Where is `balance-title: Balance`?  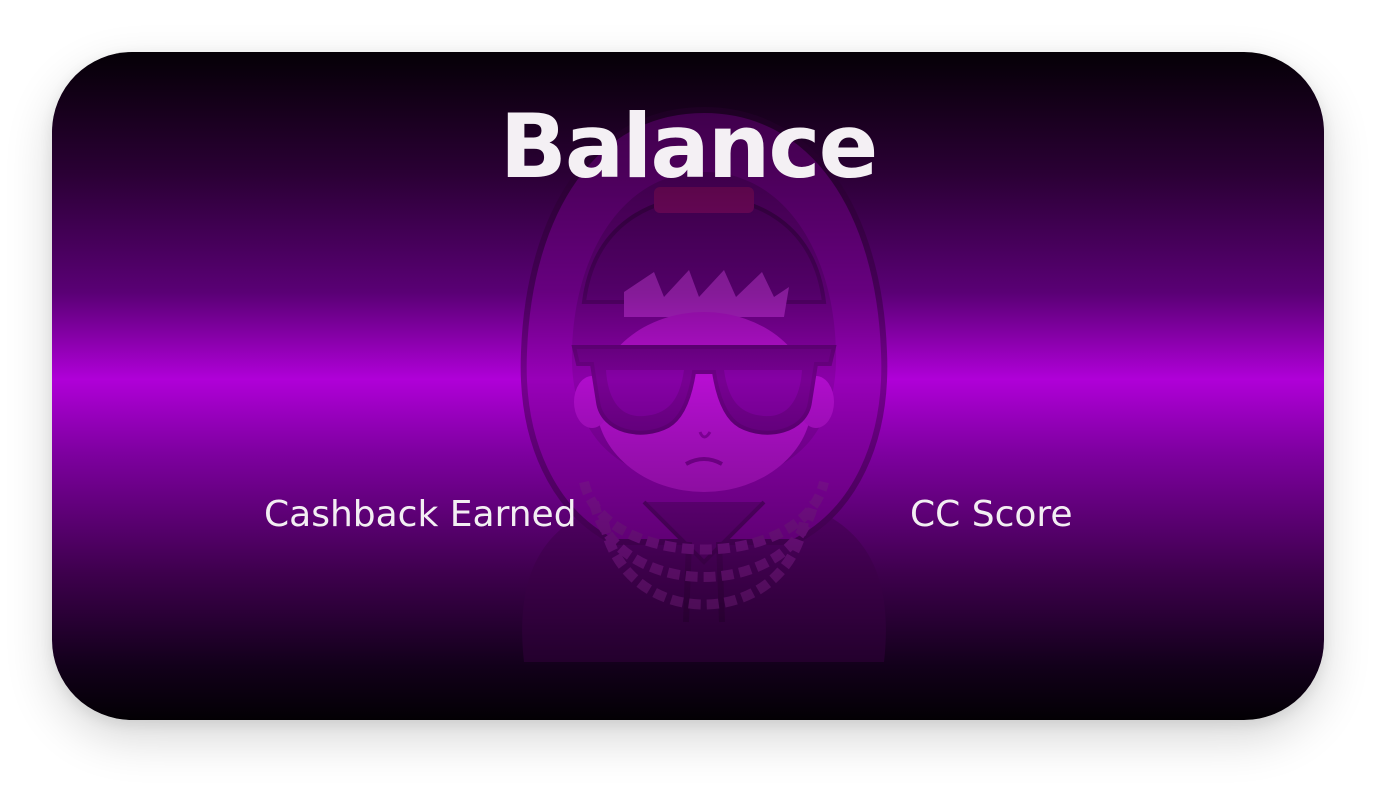
balance-title: Balance is located at coordinates (689, 146).